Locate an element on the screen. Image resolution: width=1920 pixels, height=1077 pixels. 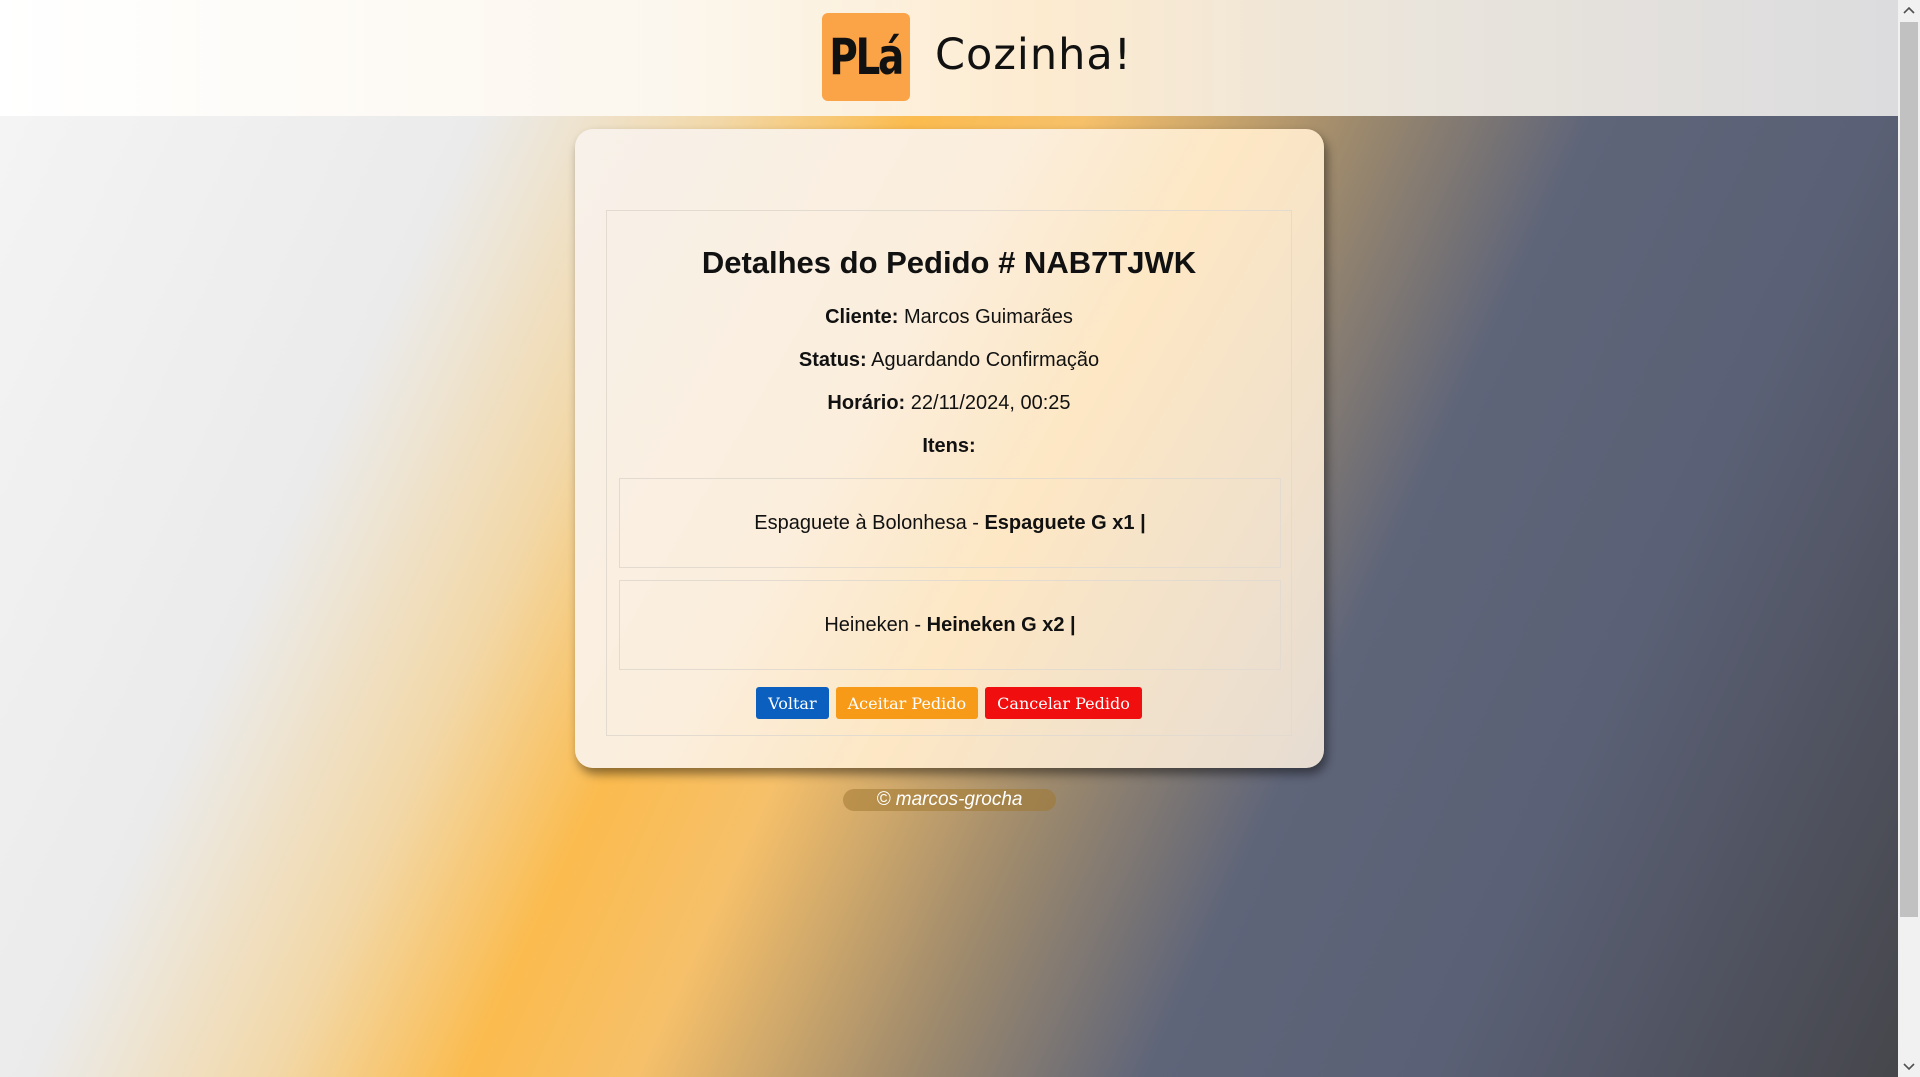
client-label: Cliente: is located at coordinates (862, 317).